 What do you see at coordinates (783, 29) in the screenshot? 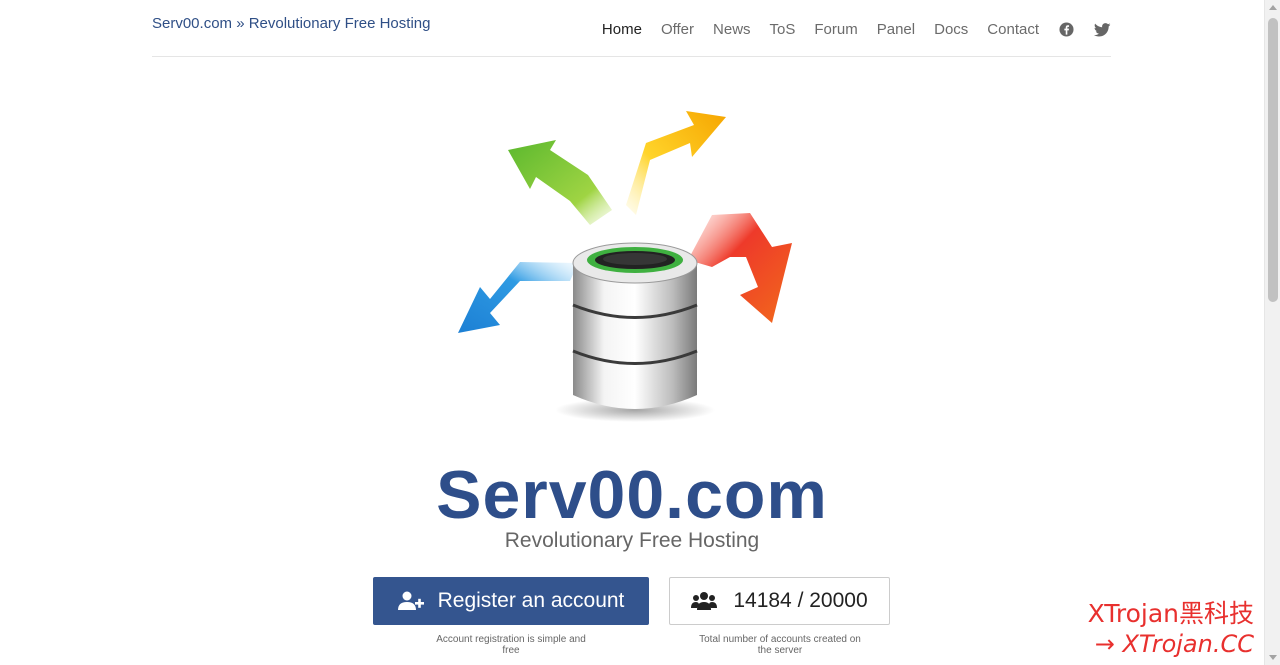
I see `nav-tos: ToS` at bounding box center [783, 29].